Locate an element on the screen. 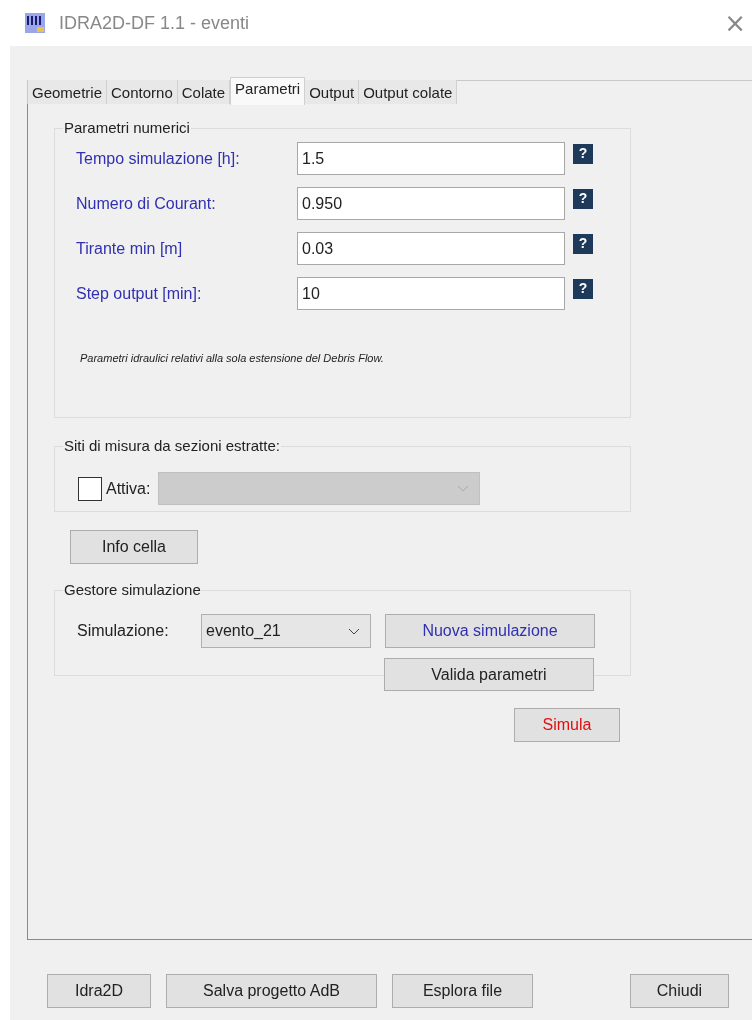 This screenshot has height=1020, width=752. tab: Contorno is located at coordinates (142, 92).